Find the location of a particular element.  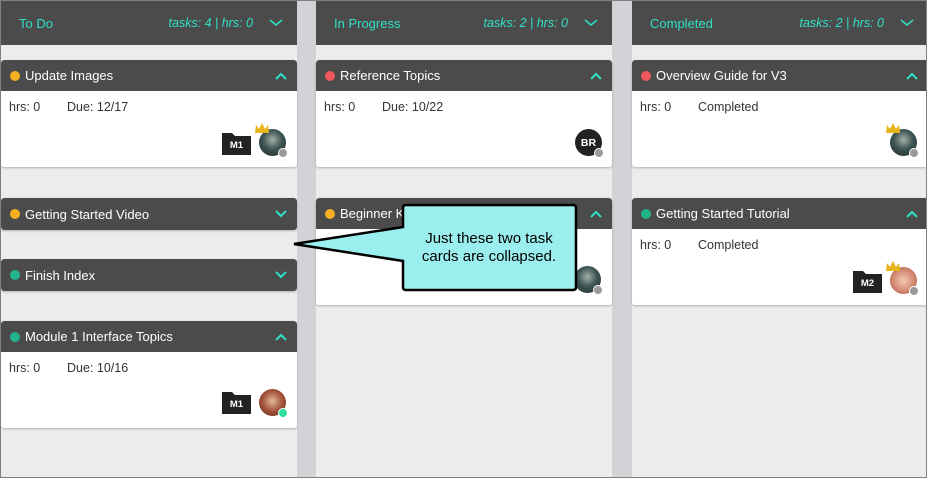

card-body: hrs: 0 Due: 10/22 BR is located at coordinates (464, 129).